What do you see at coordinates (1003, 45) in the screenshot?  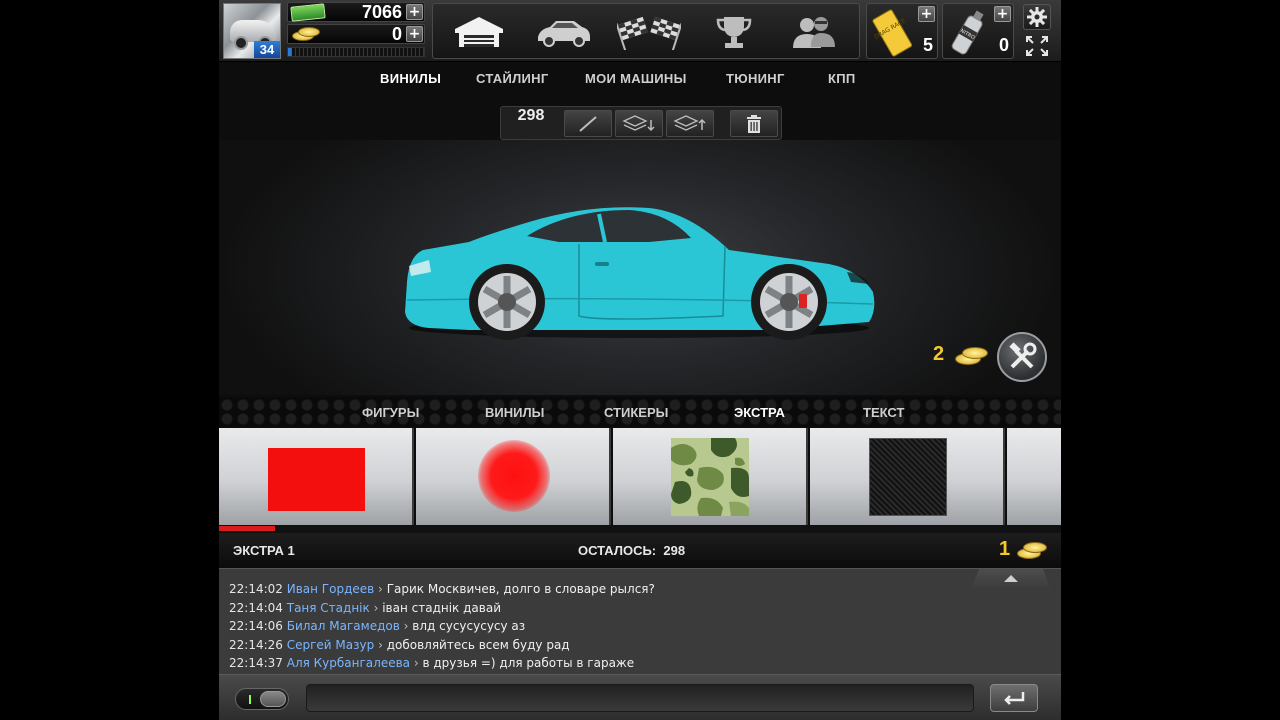 I see `nitro-count: 0` at bounding box center [1003, 45].